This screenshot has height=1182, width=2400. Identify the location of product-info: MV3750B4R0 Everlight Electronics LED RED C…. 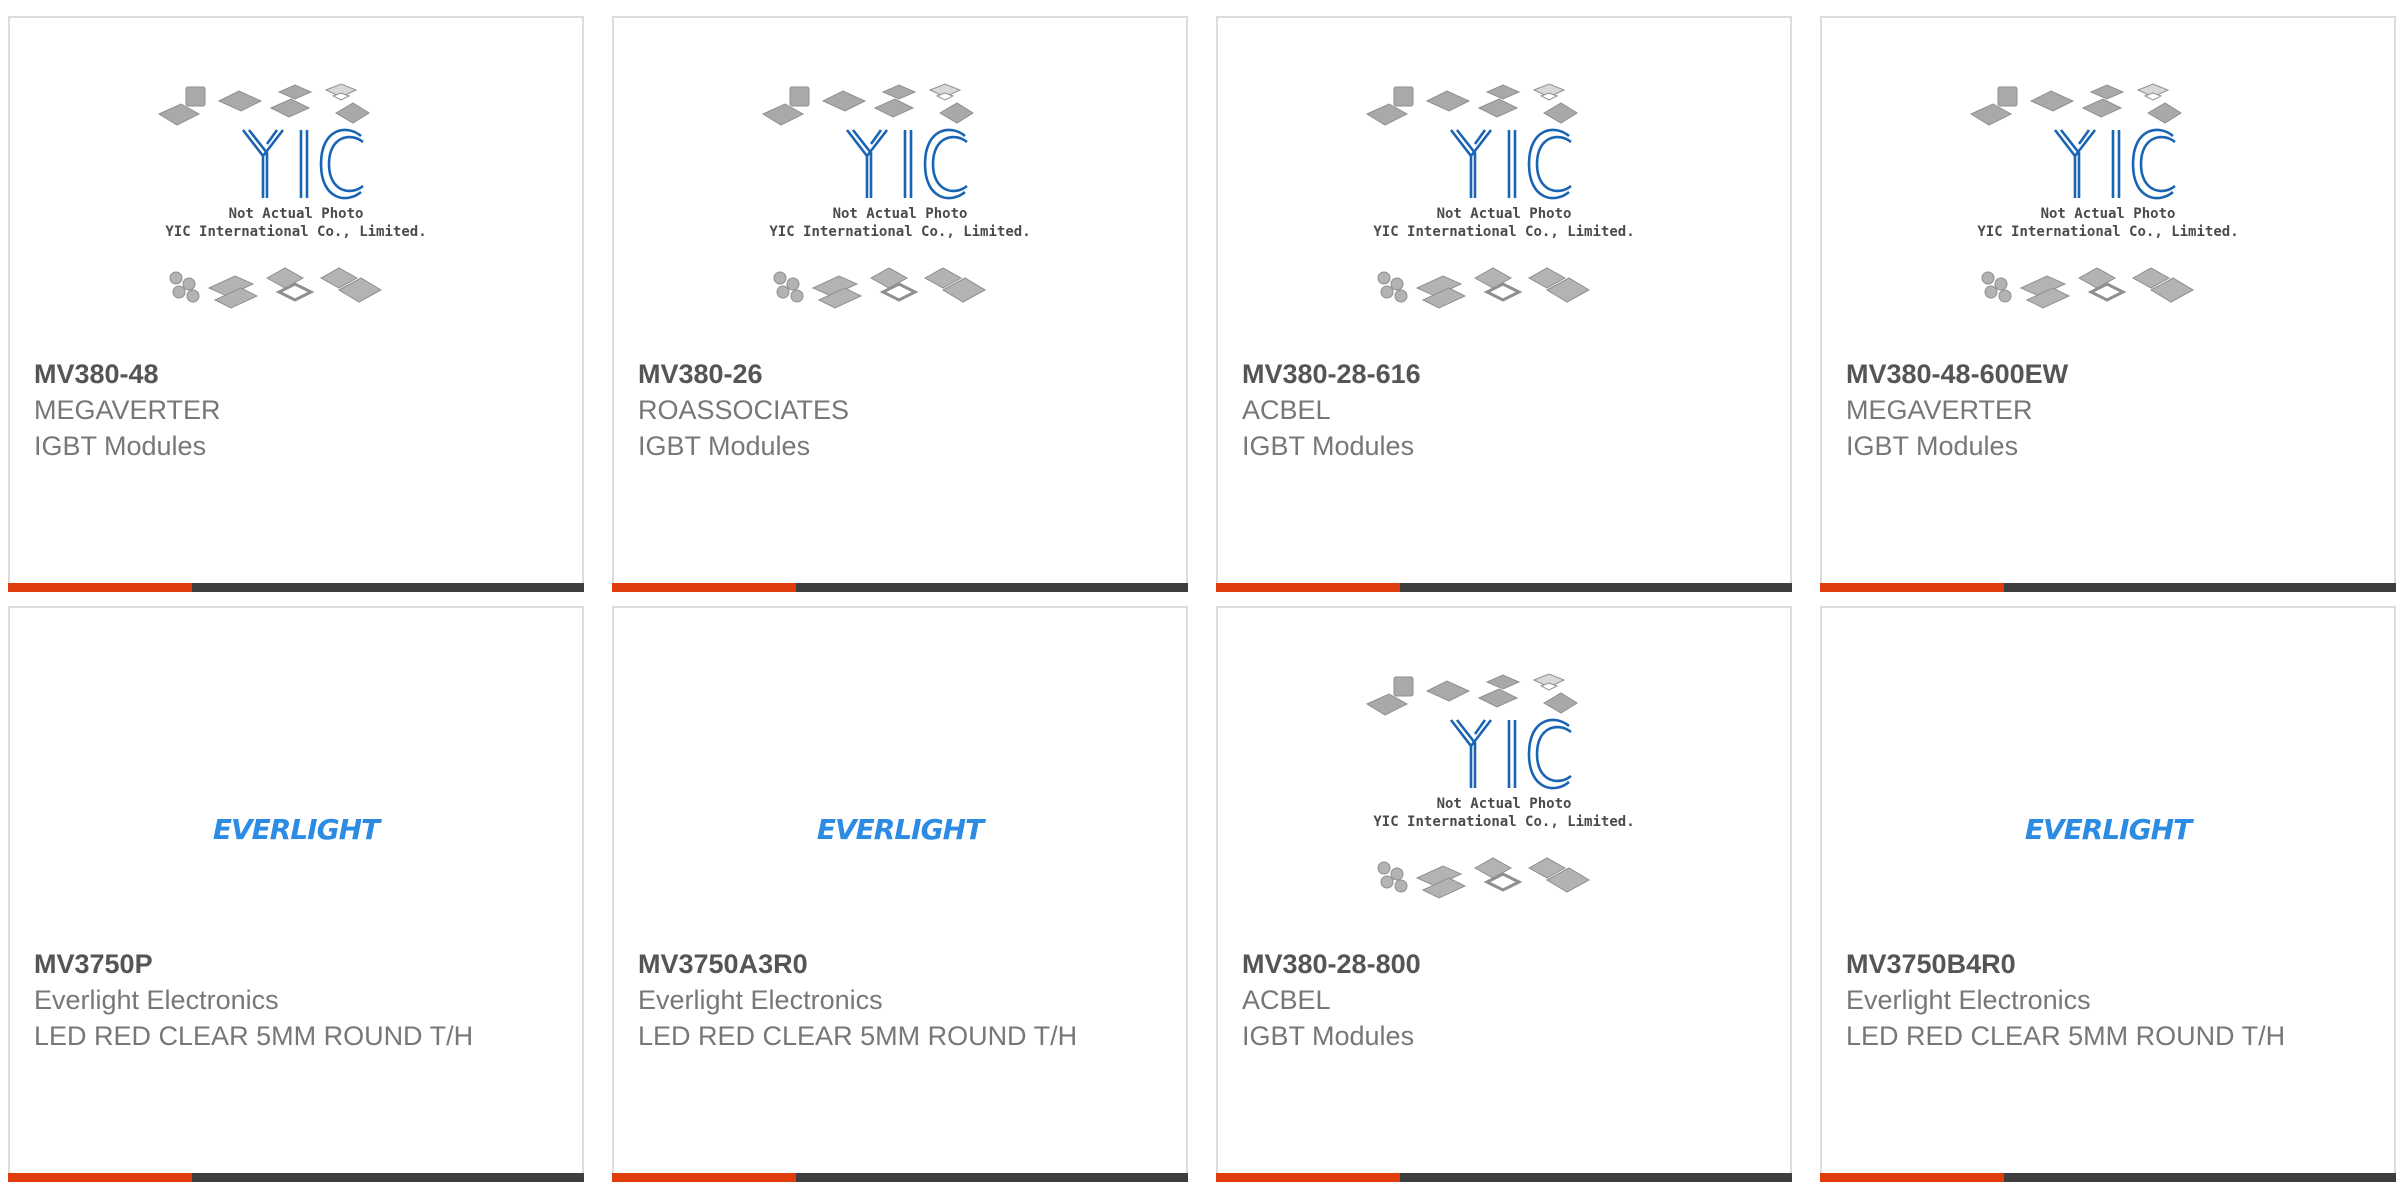
(2108, 1000).